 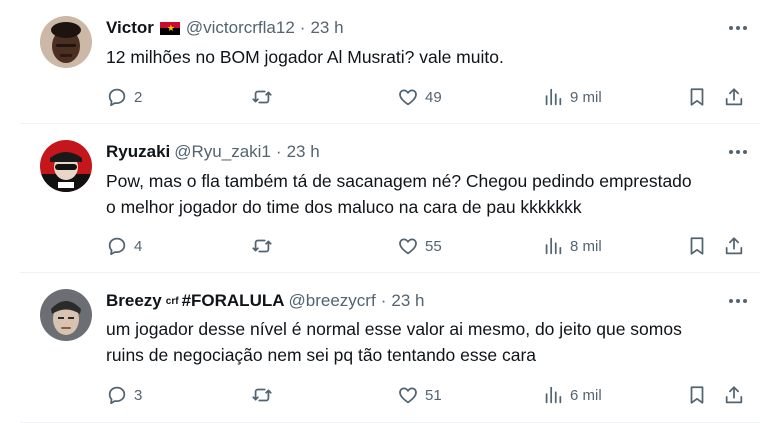 What do you see at coordinates (134, 301) in the screenshot?
I see `display-name: Breezy` at bounding box center [134, 301].